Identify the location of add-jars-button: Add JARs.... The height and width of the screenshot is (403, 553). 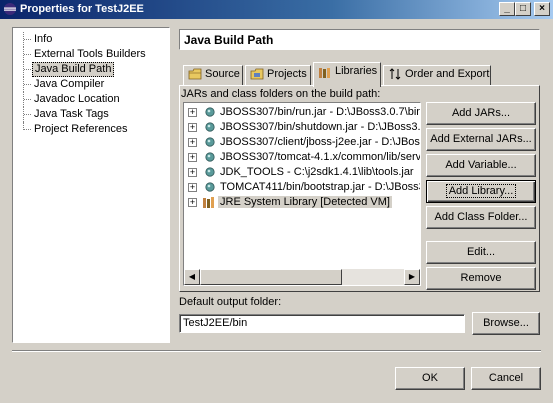
(481, 113).